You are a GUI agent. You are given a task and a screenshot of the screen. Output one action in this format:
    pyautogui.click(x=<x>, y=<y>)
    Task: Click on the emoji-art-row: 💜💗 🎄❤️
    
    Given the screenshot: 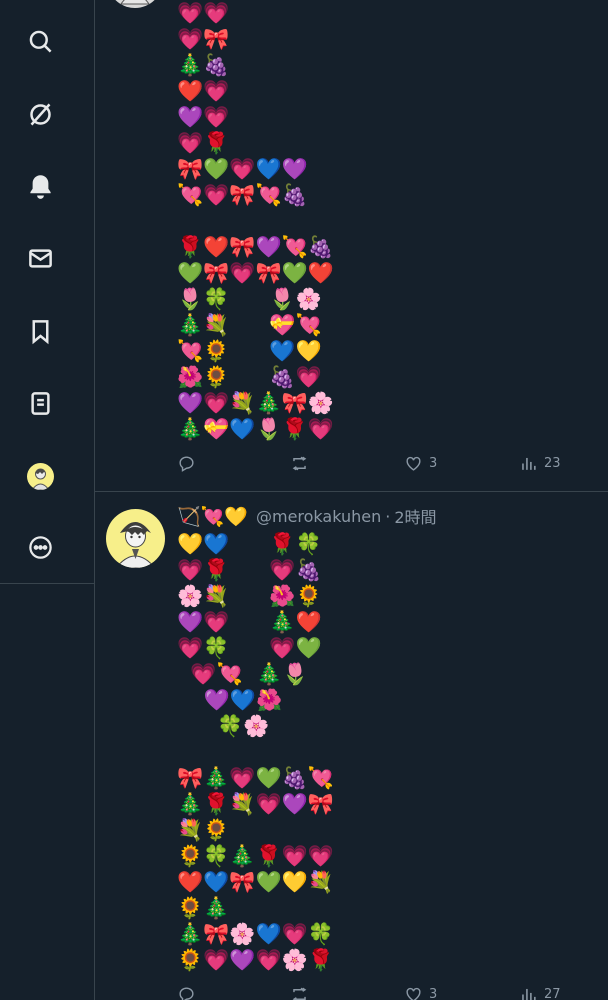 What is the action you would take?
    pyautogui.click(x=249, y=622)
    